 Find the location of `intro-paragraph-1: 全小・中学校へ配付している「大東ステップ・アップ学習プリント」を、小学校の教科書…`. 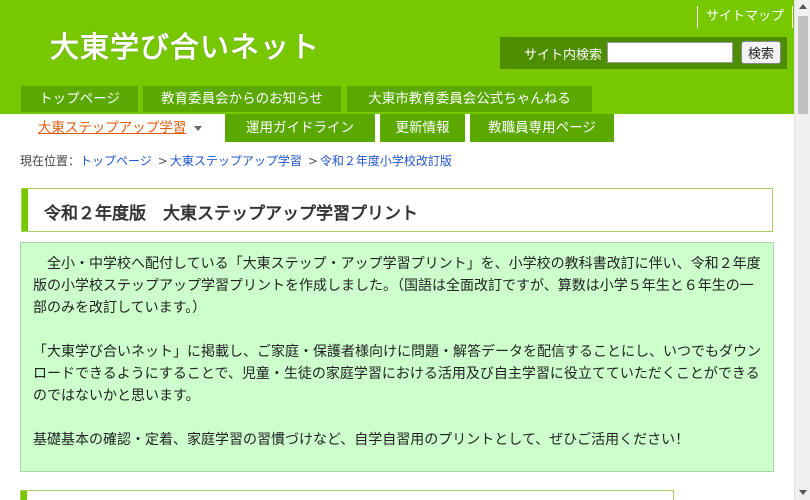

intro-paragraph-1: 全小・中学校へ配付している「大東ステップ・アップ学習プリント」を、小学校の教科書… is located at coordinates (397, 286).